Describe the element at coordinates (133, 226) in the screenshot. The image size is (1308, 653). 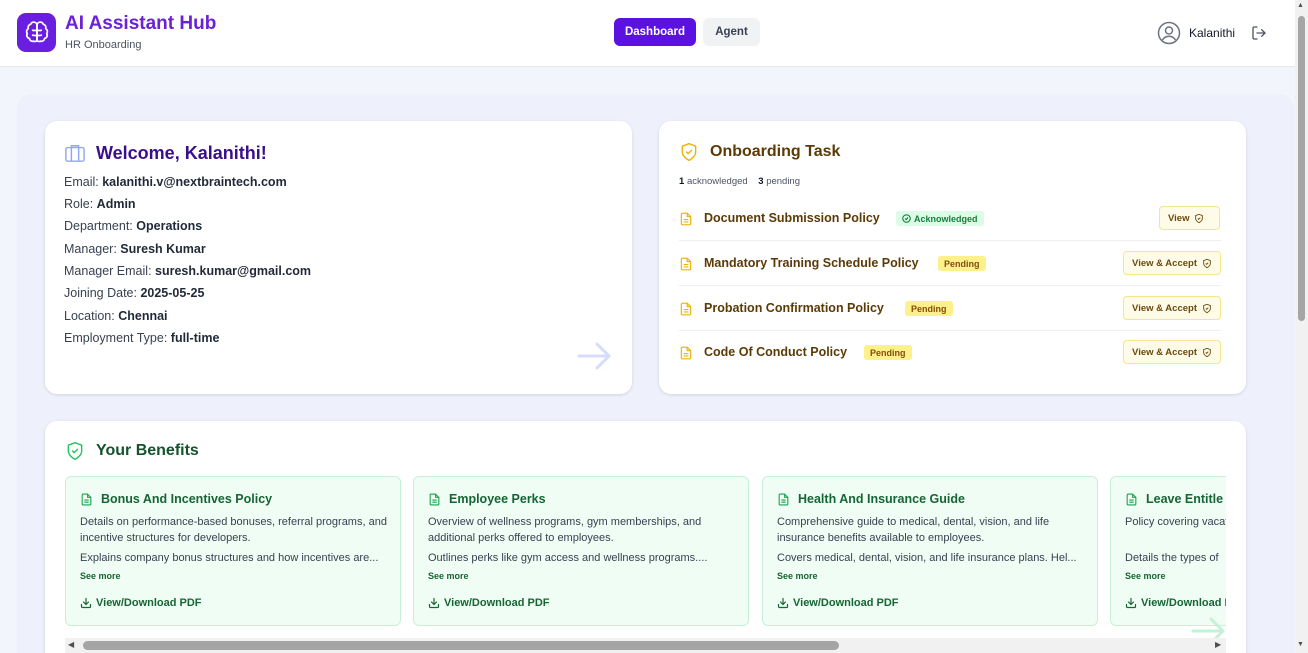
I see `info-department: Department: Operations` at that location.